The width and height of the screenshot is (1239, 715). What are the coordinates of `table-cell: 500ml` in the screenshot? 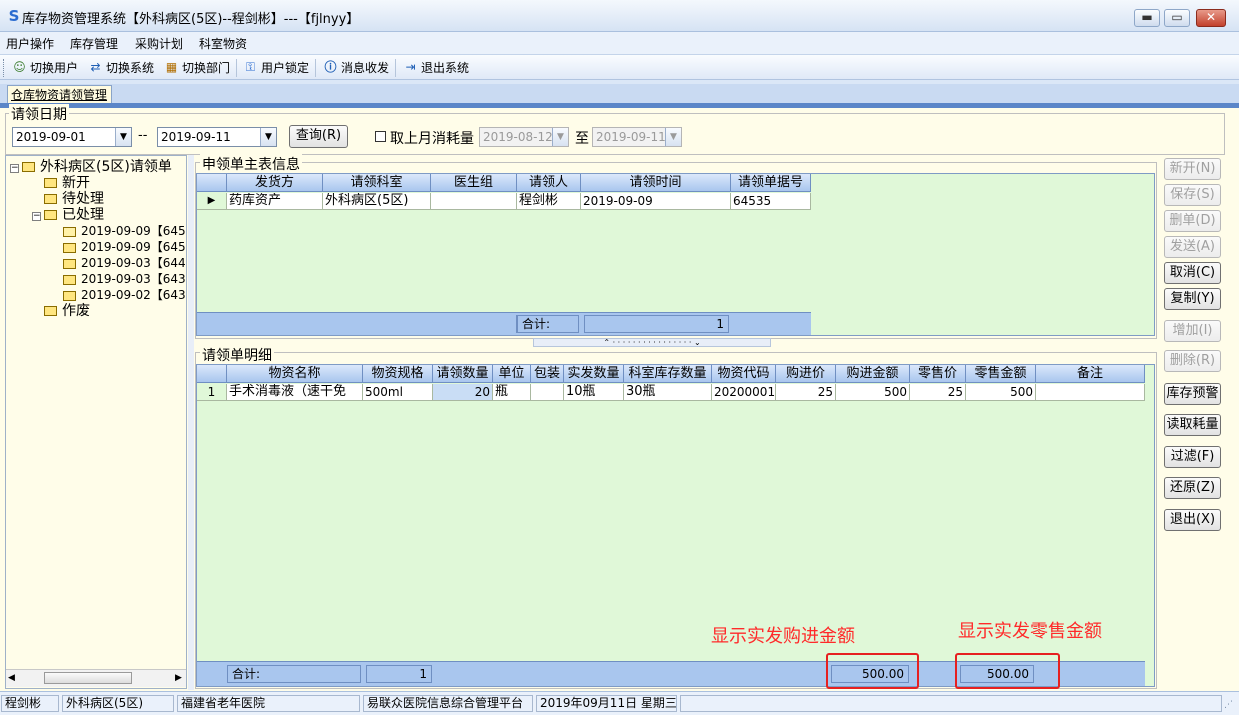 It's located at (398, 392).